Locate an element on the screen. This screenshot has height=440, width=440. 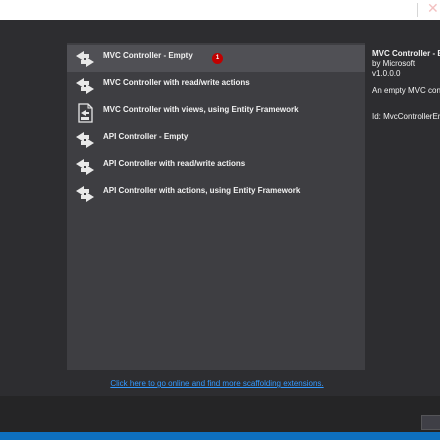
details-description: An empty MVC con is located at coordinates (406, 90).